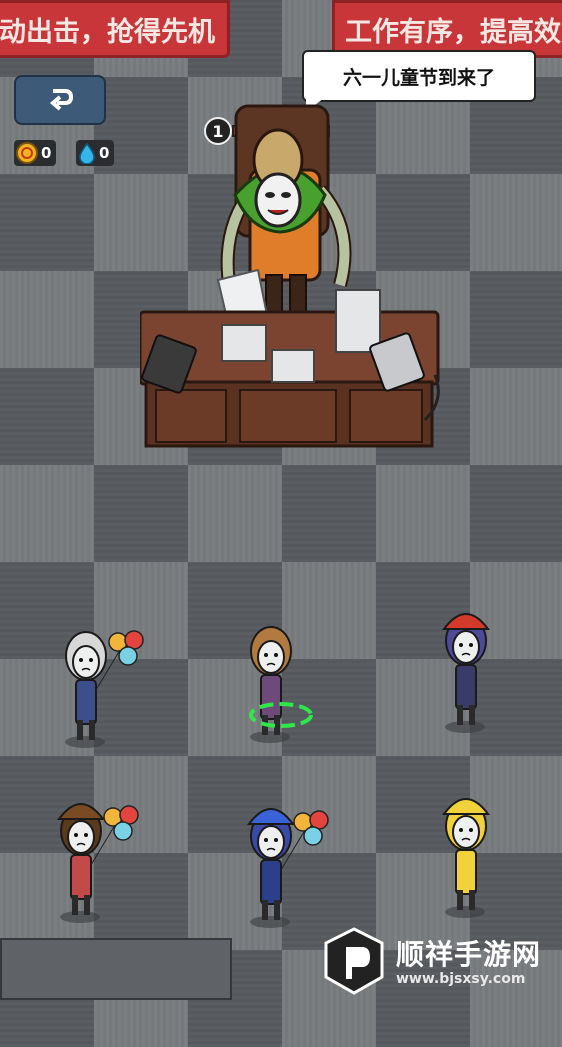 Image resolution: width=562 pixels, height=1047 pixels. What do you see at coordinates (280, 865) in the screenshot?
I see `kid-in-superhero-mask` at bounding box center [280, 865].